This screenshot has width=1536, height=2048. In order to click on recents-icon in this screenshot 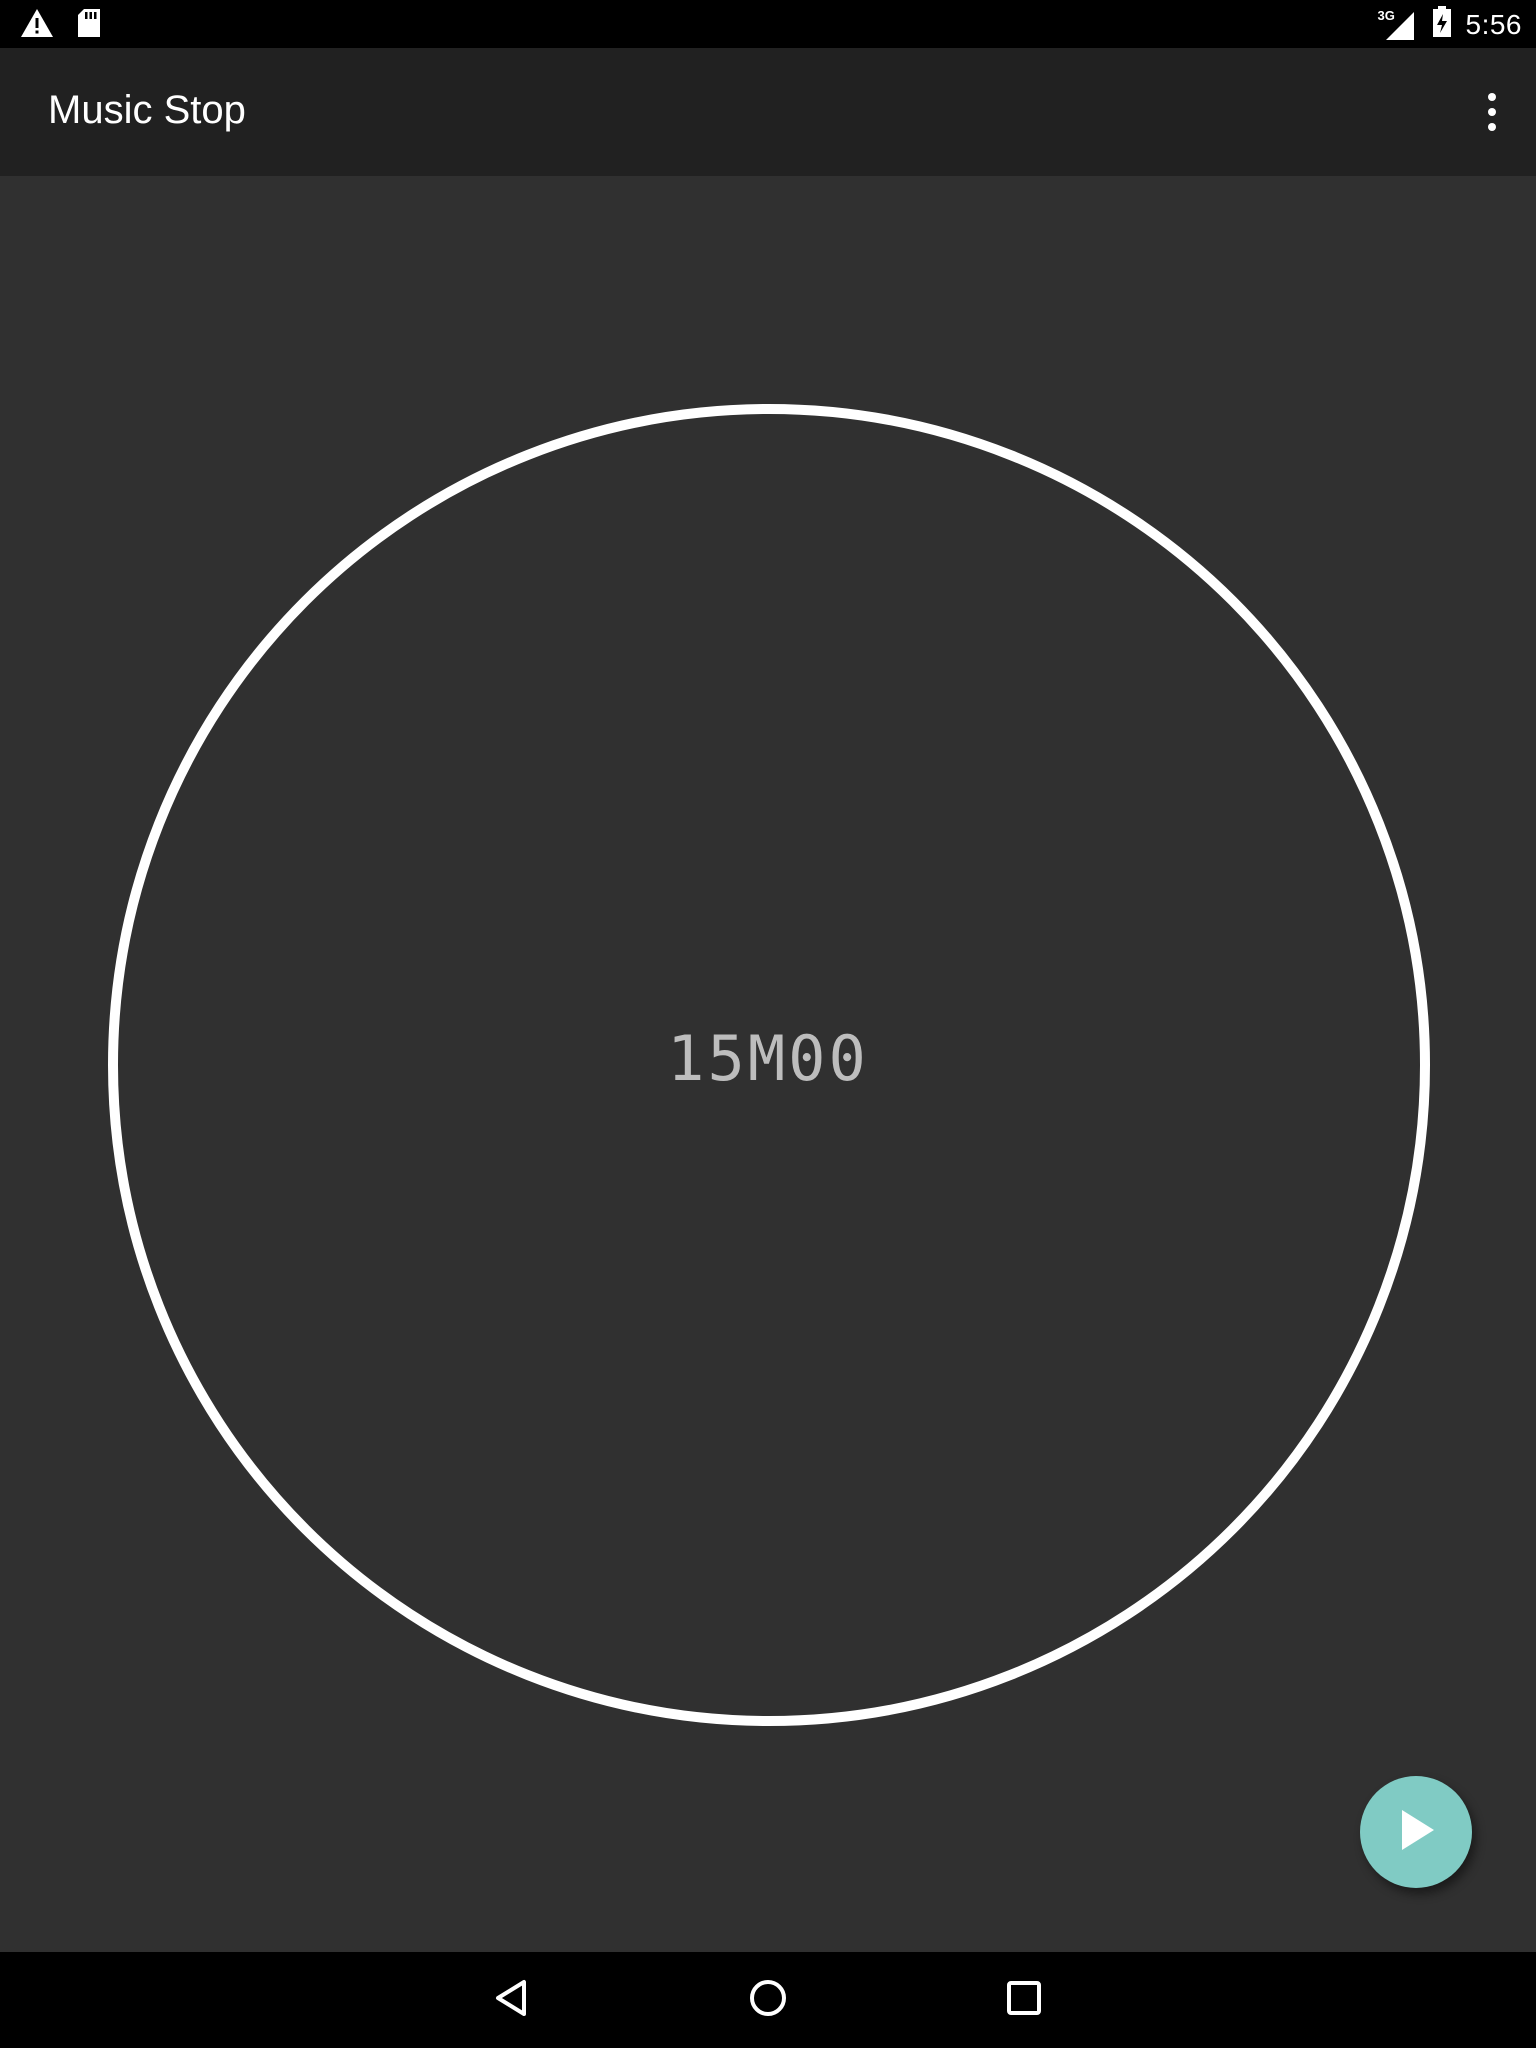, I will do `click(1024, 2000)`.